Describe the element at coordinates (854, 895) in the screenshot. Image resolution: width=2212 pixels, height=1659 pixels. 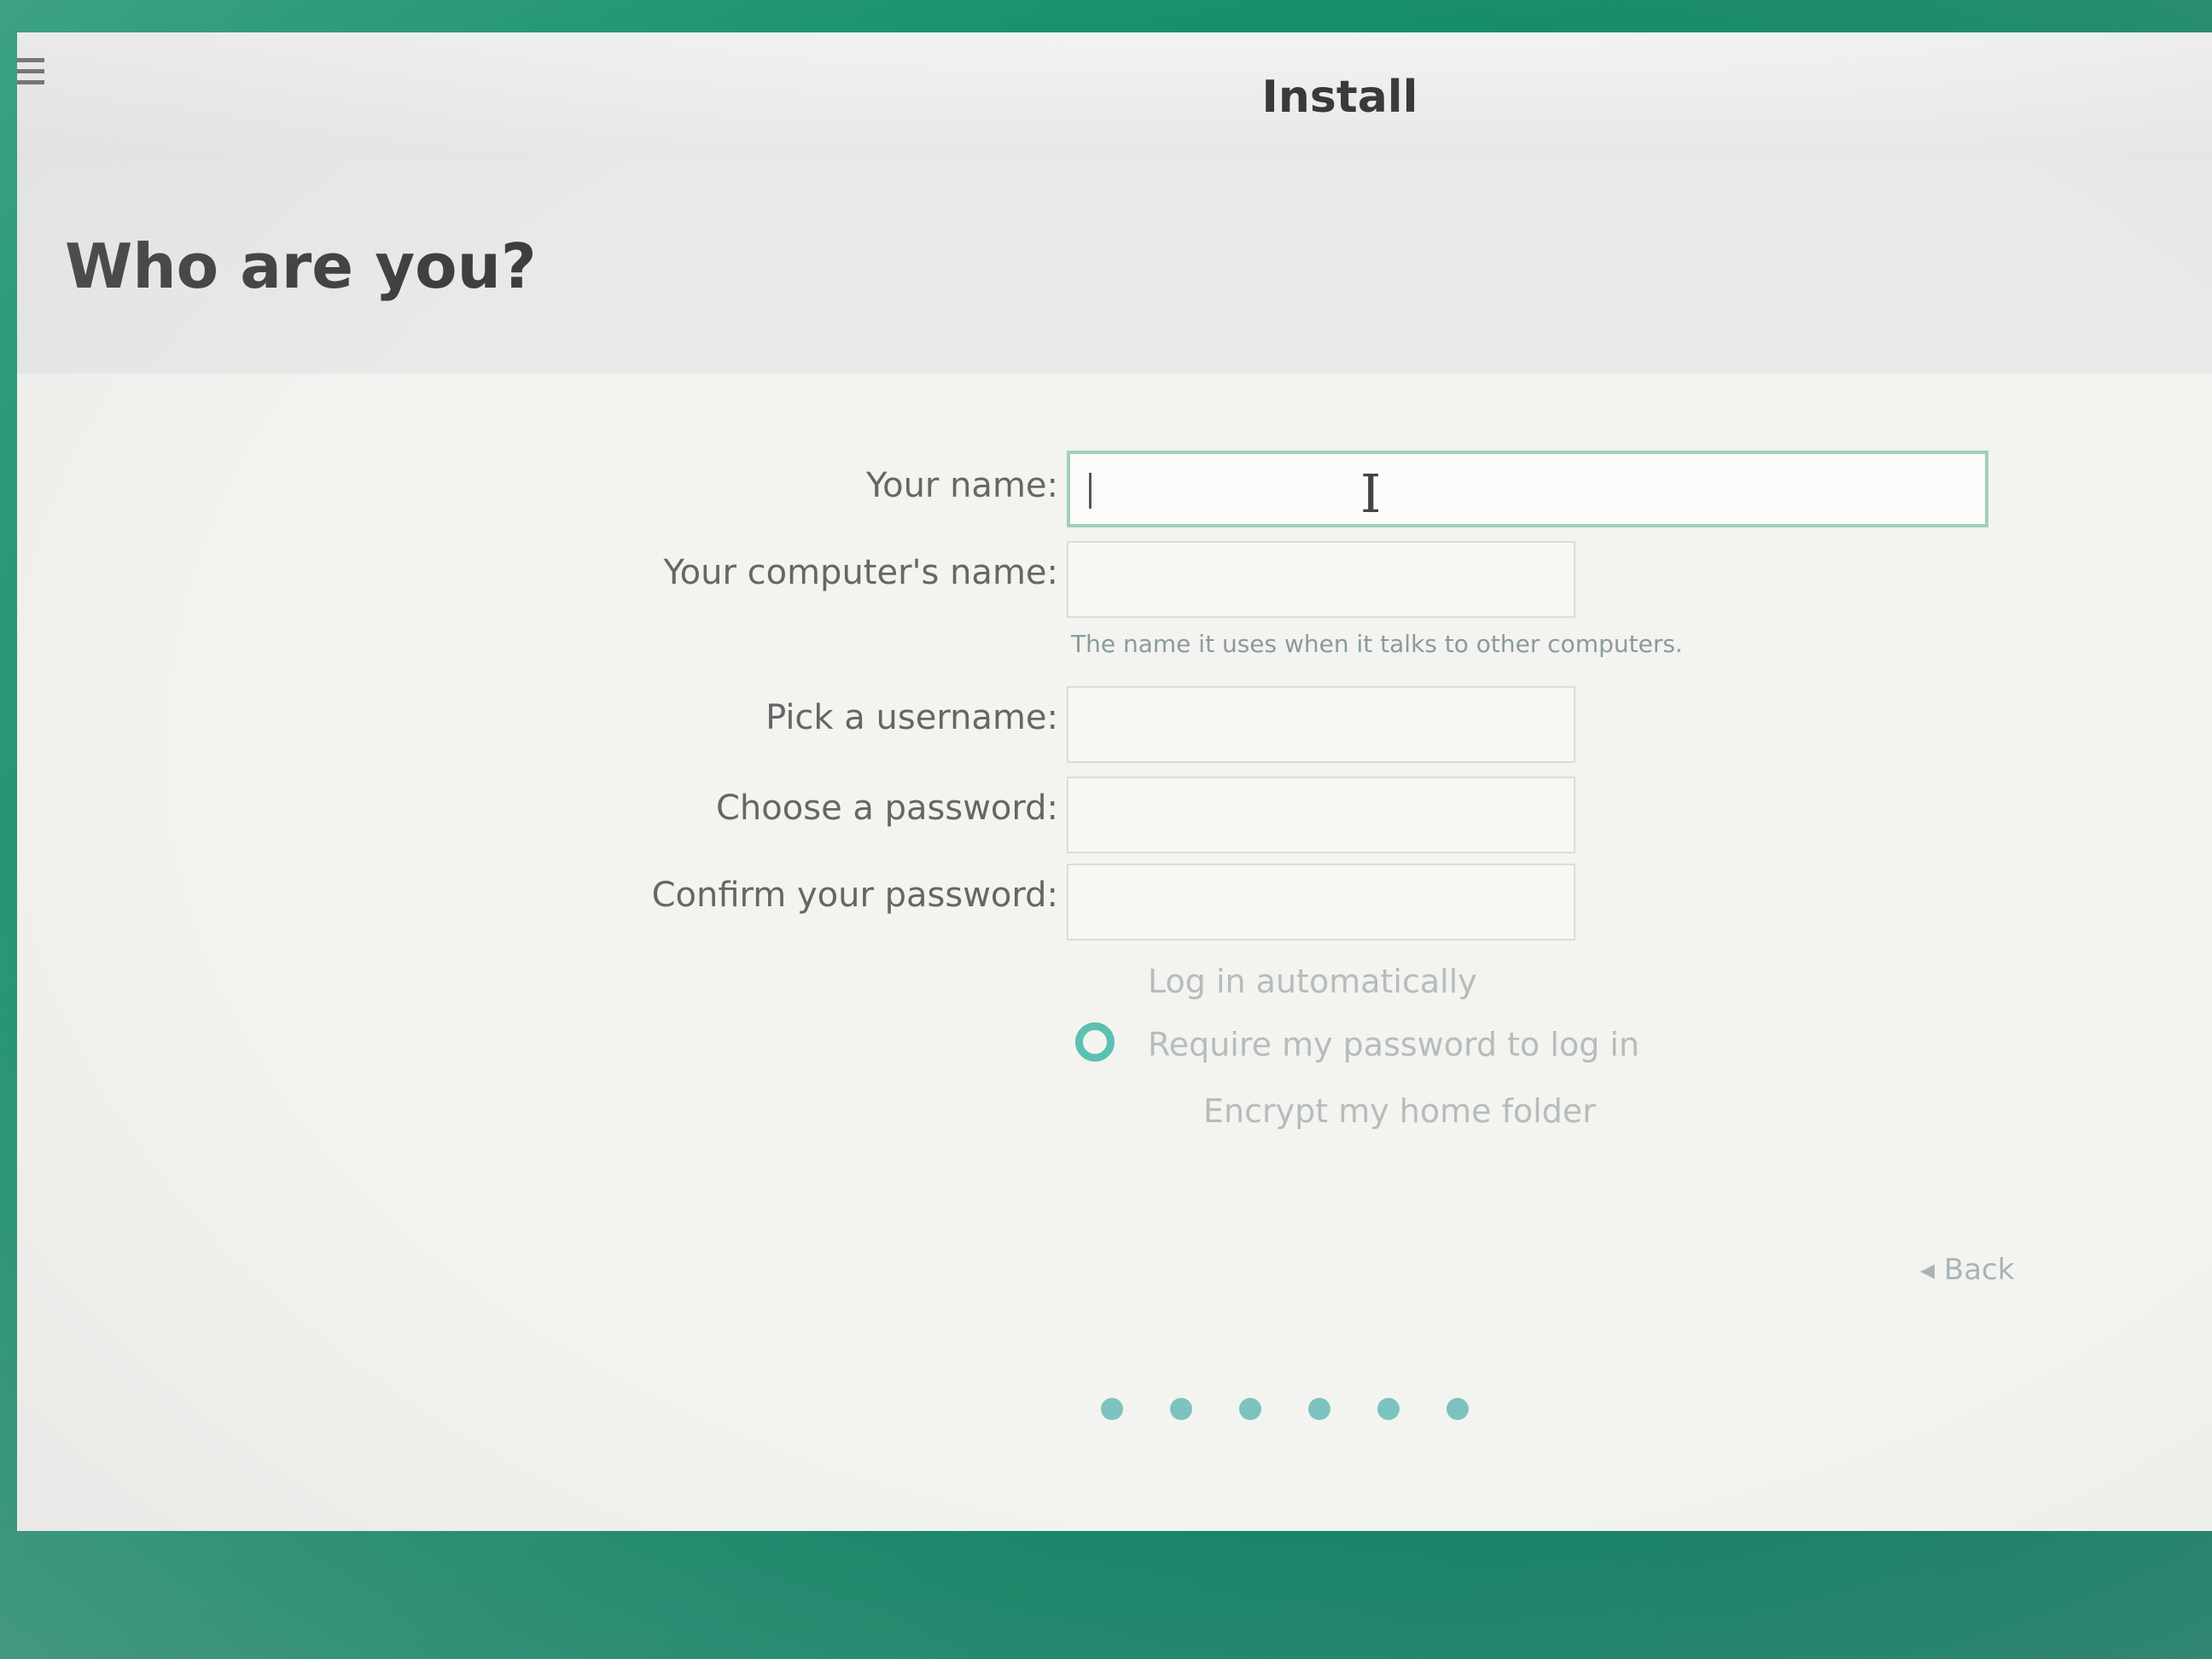
I see `confirm-password-label: Confirm your password:` at that location.